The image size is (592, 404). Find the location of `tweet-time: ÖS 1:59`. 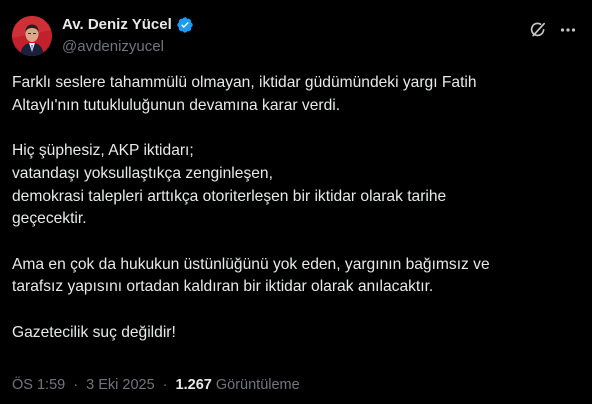

tweet-time: ÖS 1:59 is located at coordinates (38, 385).